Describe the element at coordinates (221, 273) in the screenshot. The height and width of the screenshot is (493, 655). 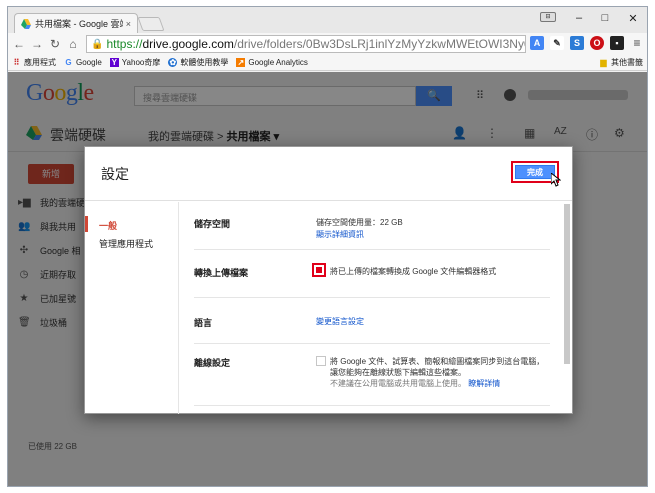
I see `convert-label: 轉換上傳檔案` at that location.